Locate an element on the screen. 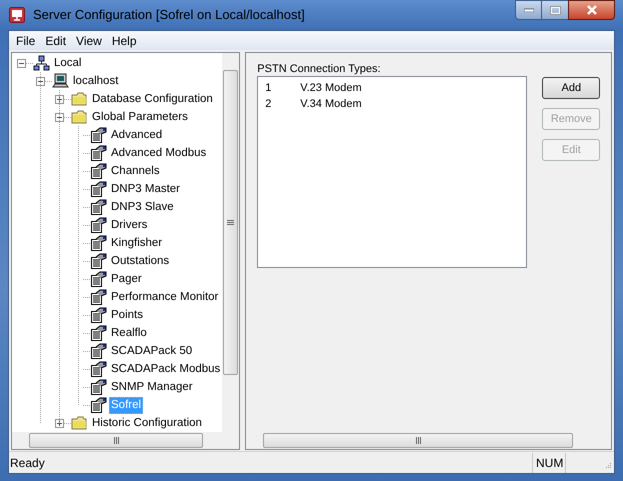  tree-item: SCADAPack 50 is located at coordinates (151, 351).